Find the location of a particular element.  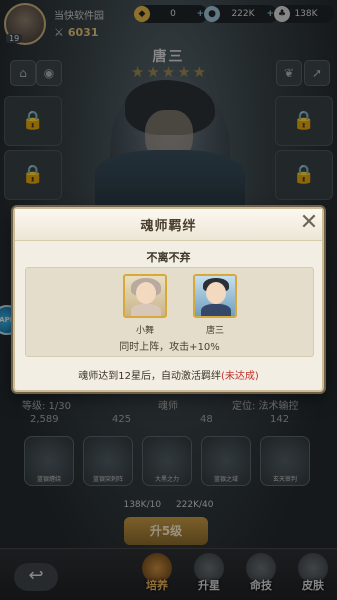

tangsan-portrait is located at coordinates (215, 296).